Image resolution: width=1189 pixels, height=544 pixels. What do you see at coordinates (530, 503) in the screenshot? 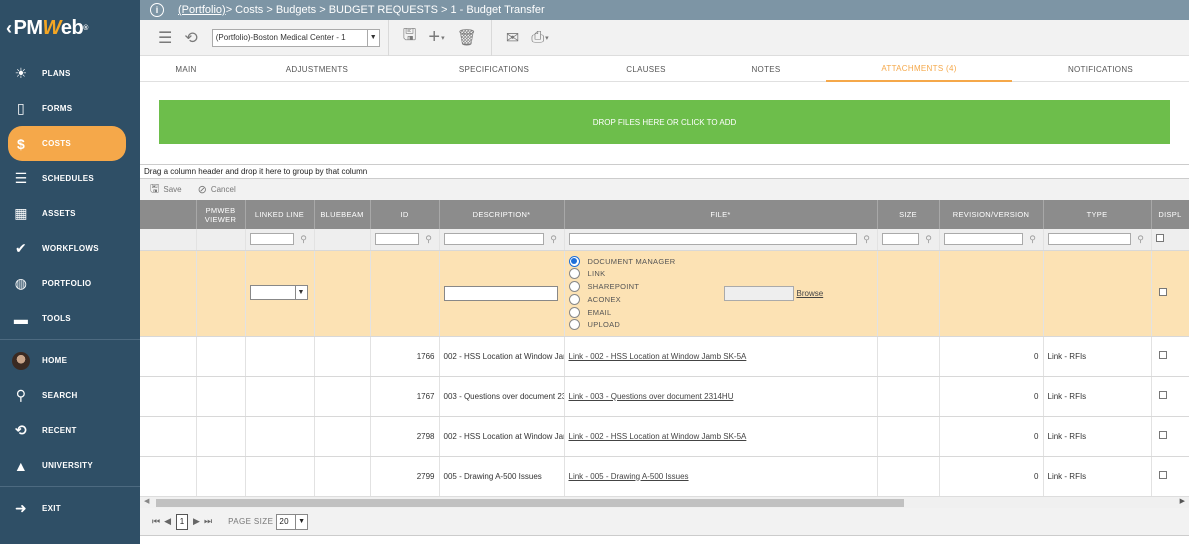
I see `scrollbar-thumb` at bounding box center [530, 503].